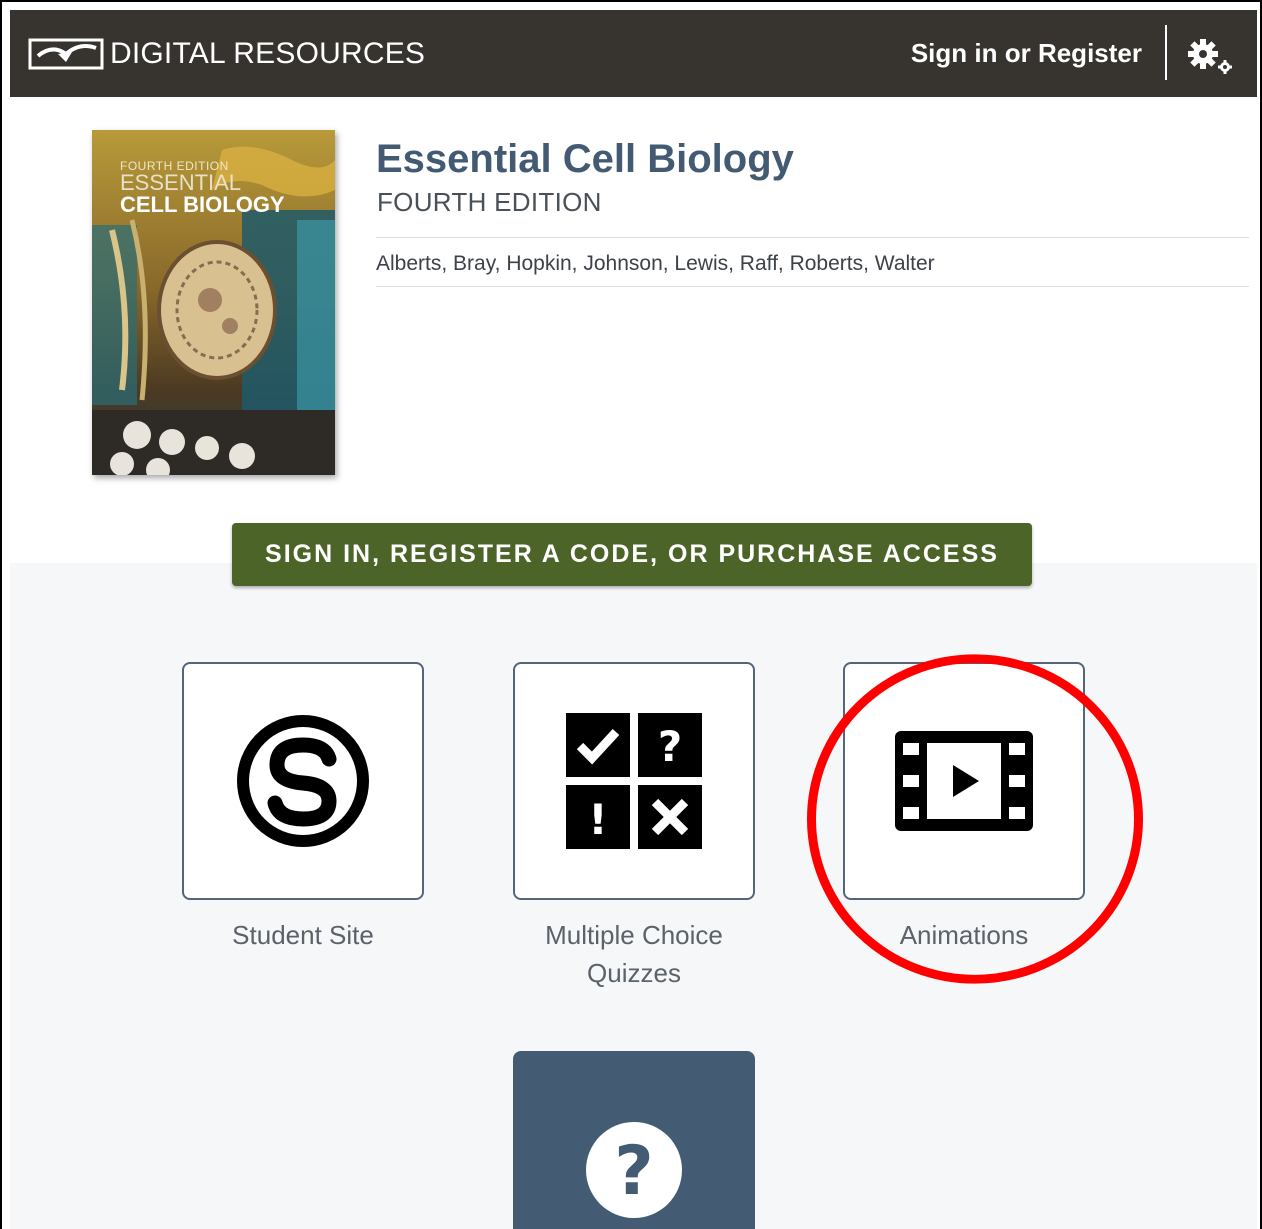  Describe the element at coordinates (268, 53) in the screenshot. I see `brand-name: DIGITAL RESOURCES` at that location.